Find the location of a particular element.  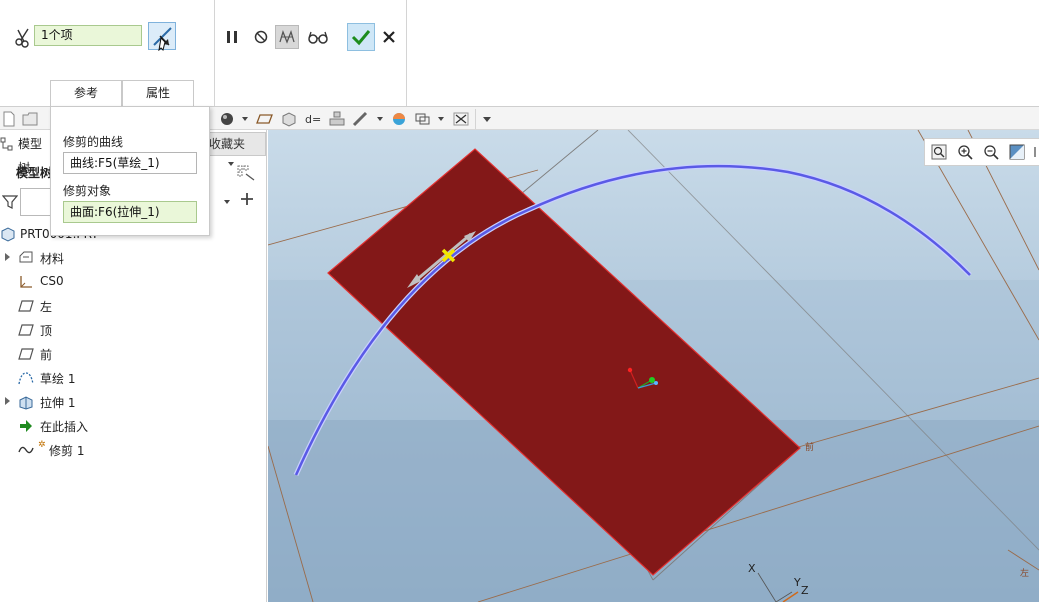

view-more-icon is located at coordinates (1036, 153).